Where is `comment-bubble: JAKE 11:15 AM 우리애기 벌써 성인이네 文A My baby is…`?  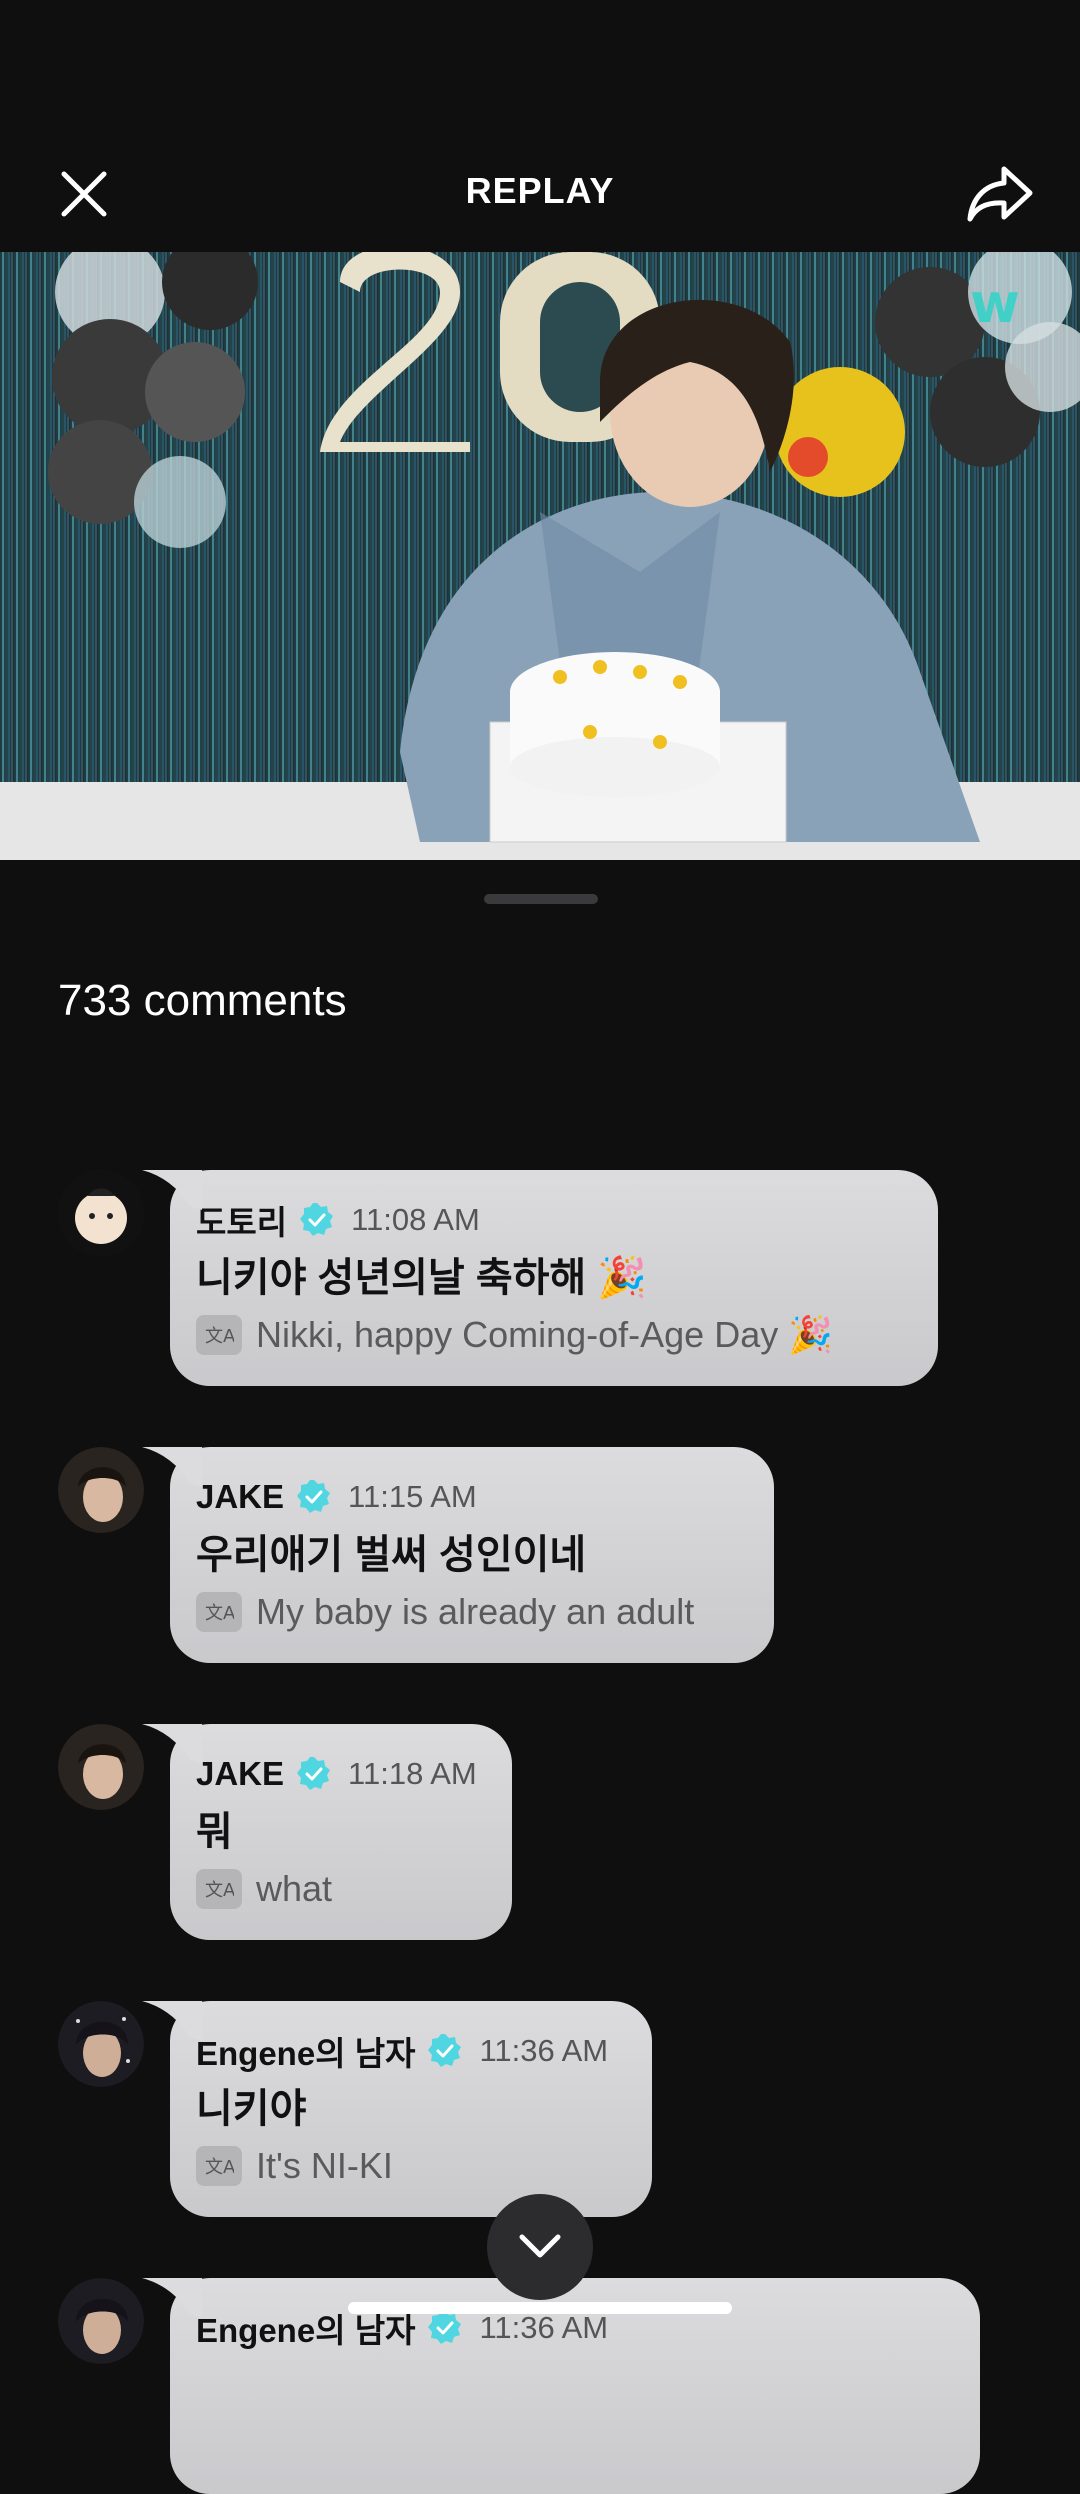 comment-bubble: JAKE 11:15 AM 우리애기 벌써 성인이네 文A My baby is… is located at coordinates (458, 1555).